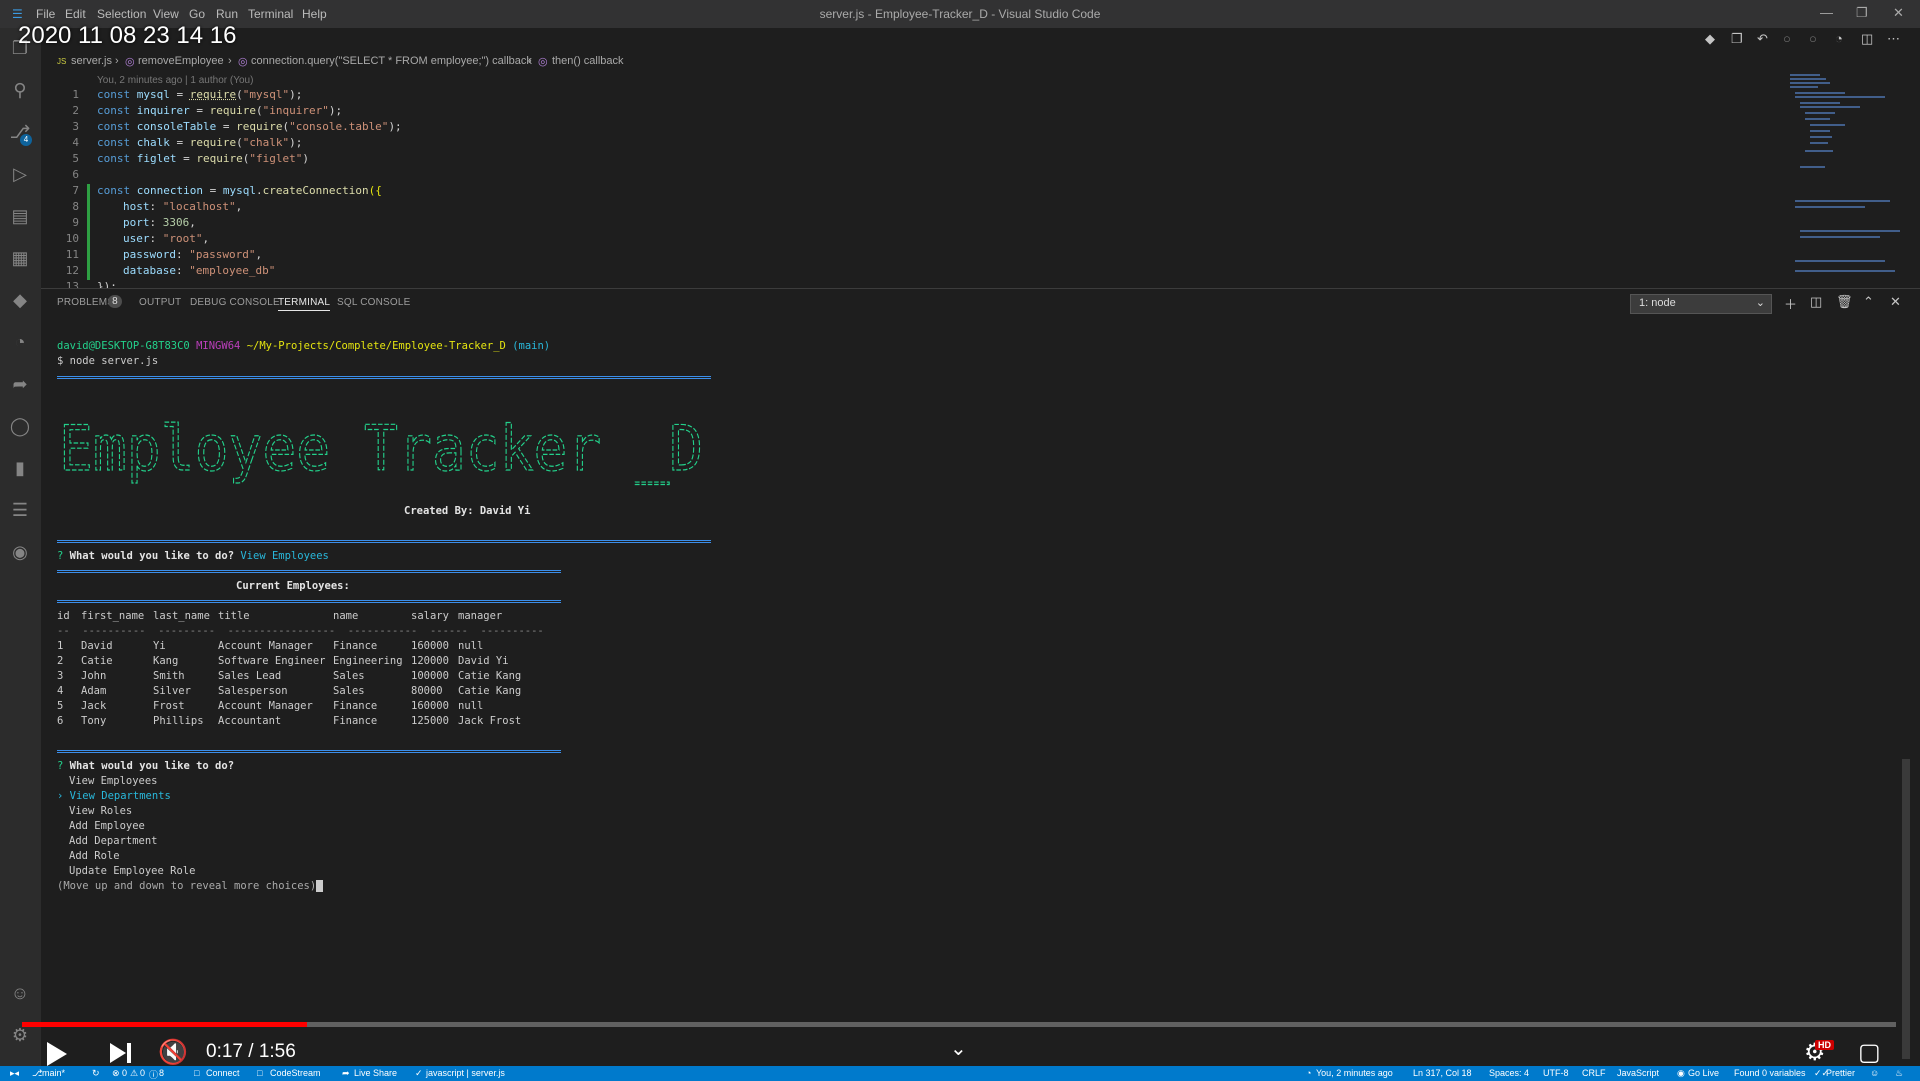 This screenshot has width=1920, height=1081. I want to click on gitlens-icon: ◔, so click(20, 342).